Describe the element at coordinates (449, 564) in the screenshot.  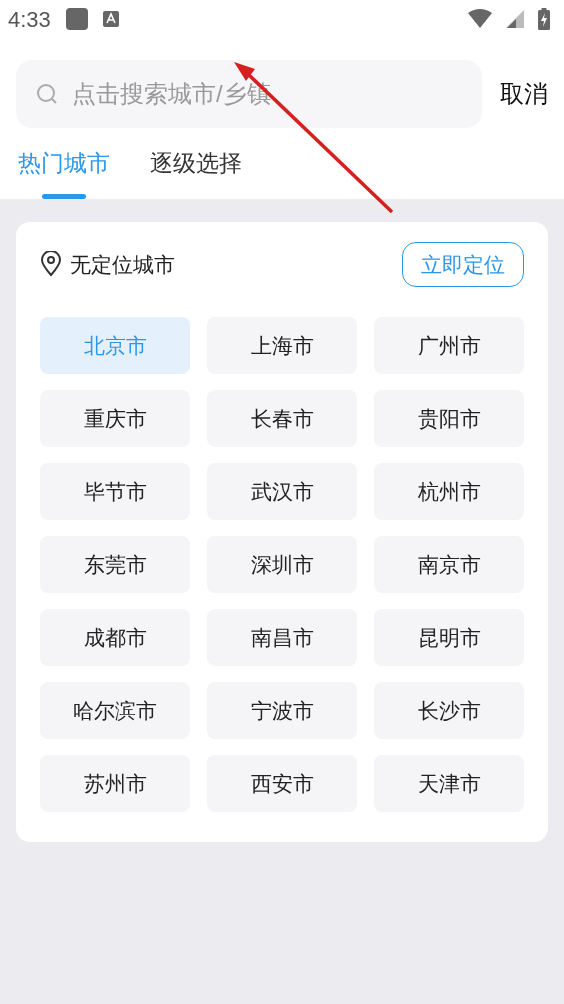
I see `city-button: 南京市` at that location.